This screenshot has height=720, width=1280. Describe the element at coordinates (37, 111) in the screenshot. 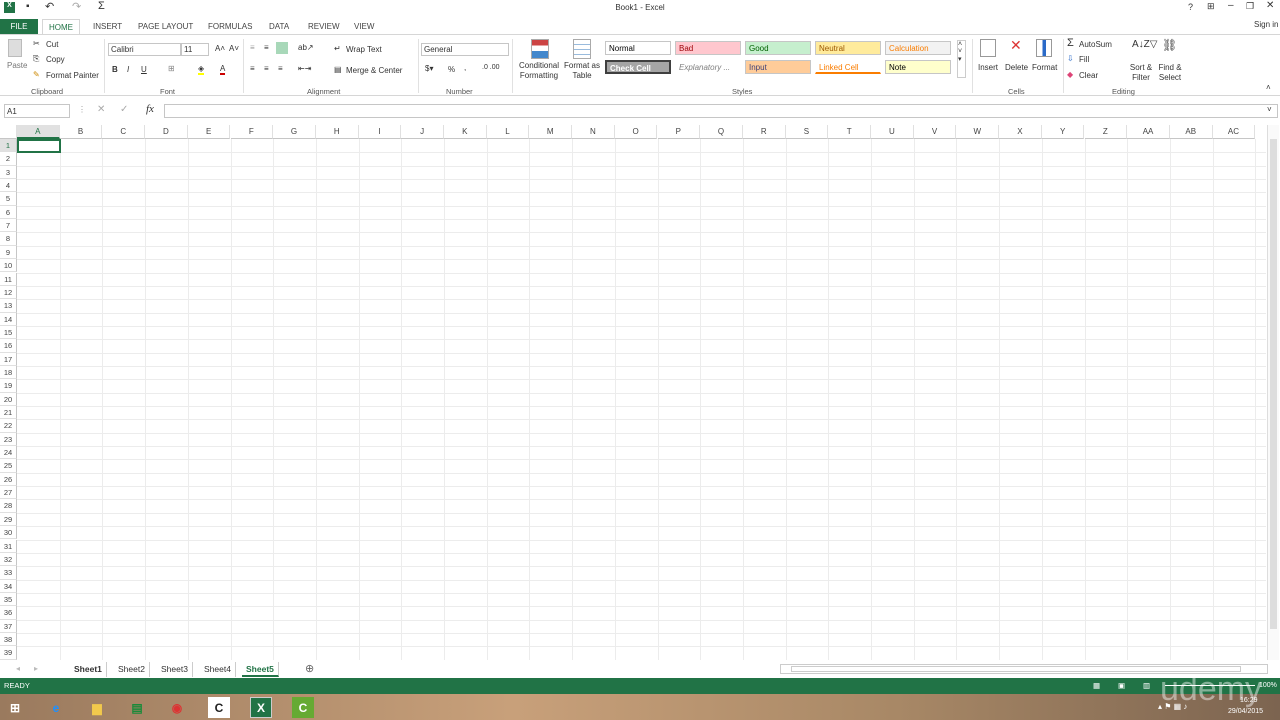

I see `name-box: A1` at that location.